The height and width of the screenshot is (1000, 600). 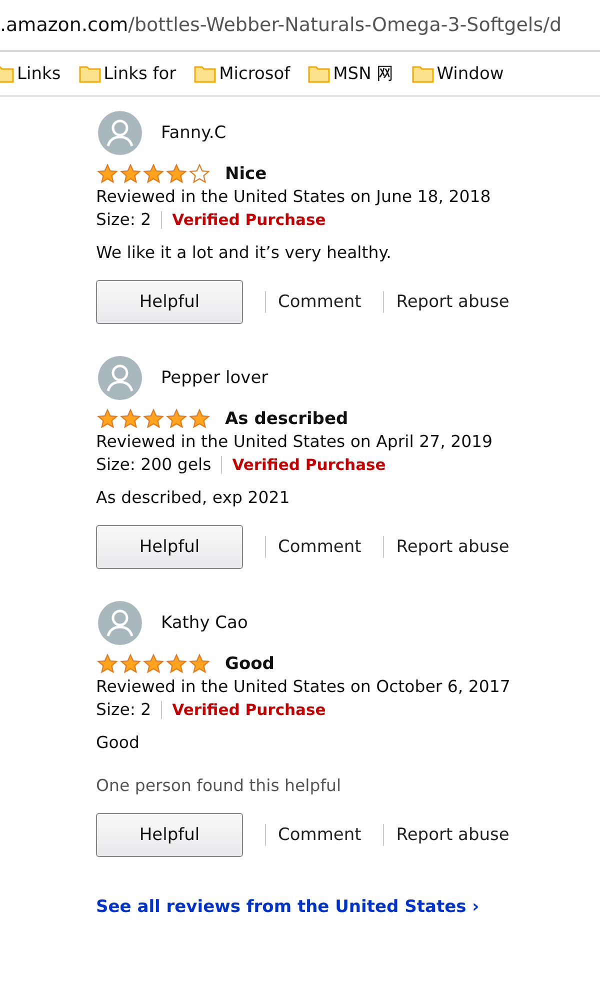 What do you see at coordinates (294, 196) in the screenshot?
I see `review-date: Reviewed in the United States on June 18, 2018` at bounding box center [294, 196].